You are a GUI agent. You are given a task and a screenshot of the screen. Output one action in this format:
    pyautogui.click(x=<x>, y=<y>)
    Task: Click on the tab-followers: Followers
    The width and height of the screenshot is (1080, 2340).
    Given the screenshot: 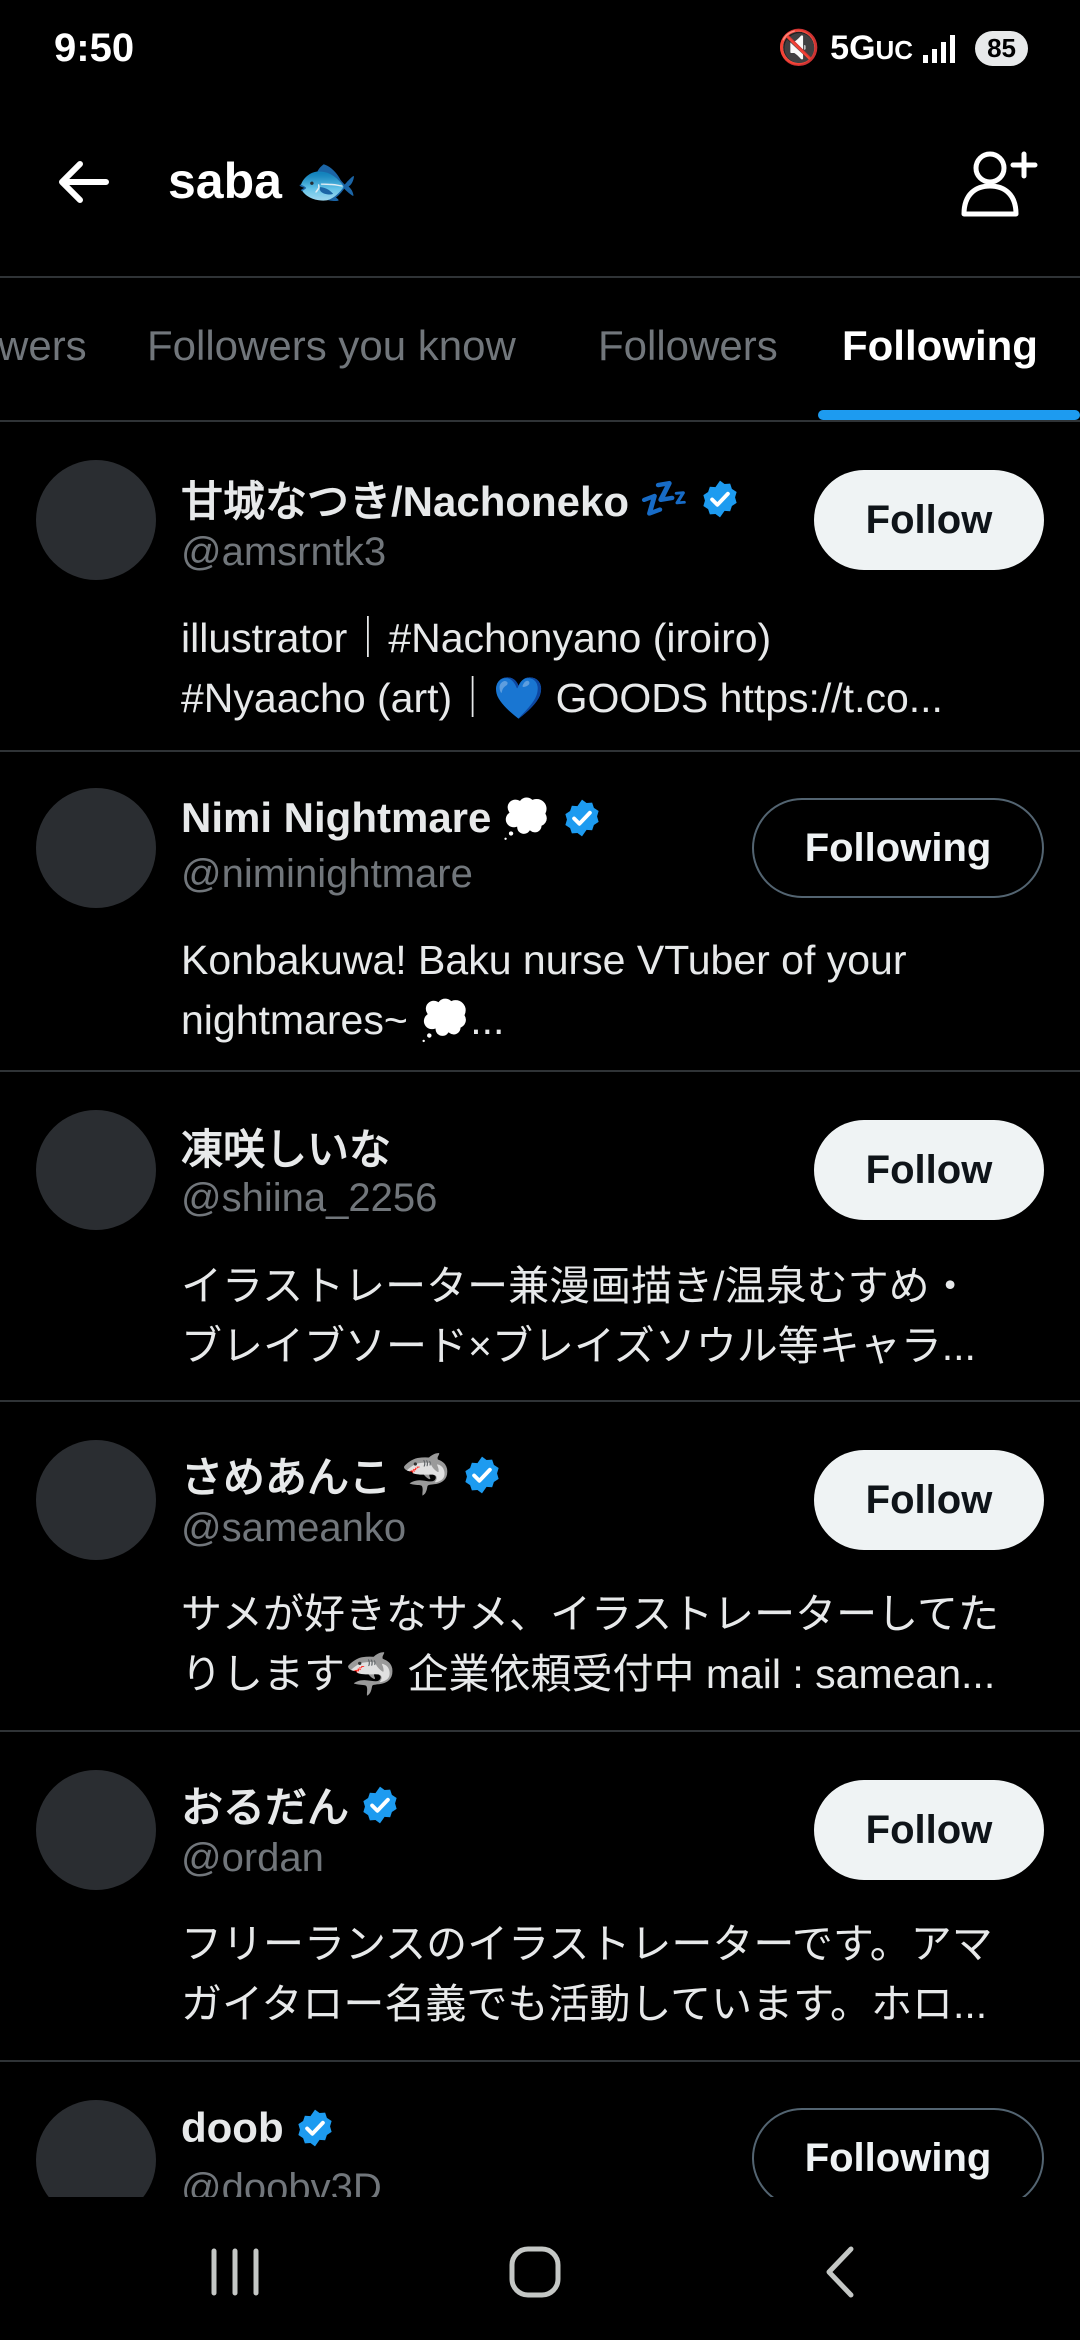 What is the action you would take?
    pyautogui.click(x=688, y=346)
    